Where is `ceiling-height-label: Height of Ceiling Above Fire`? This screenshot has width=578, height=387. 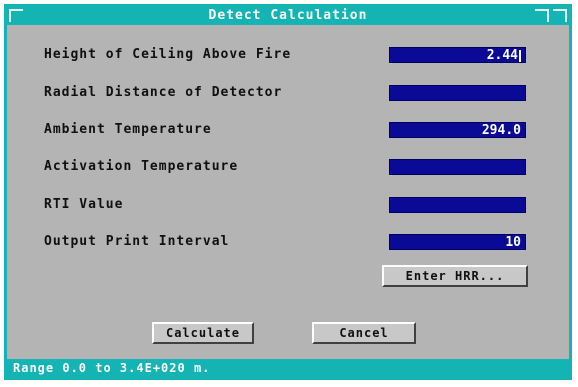
ceiling-height-label: Height of Ceiling Above Fire is located at coordinates (168, 54).